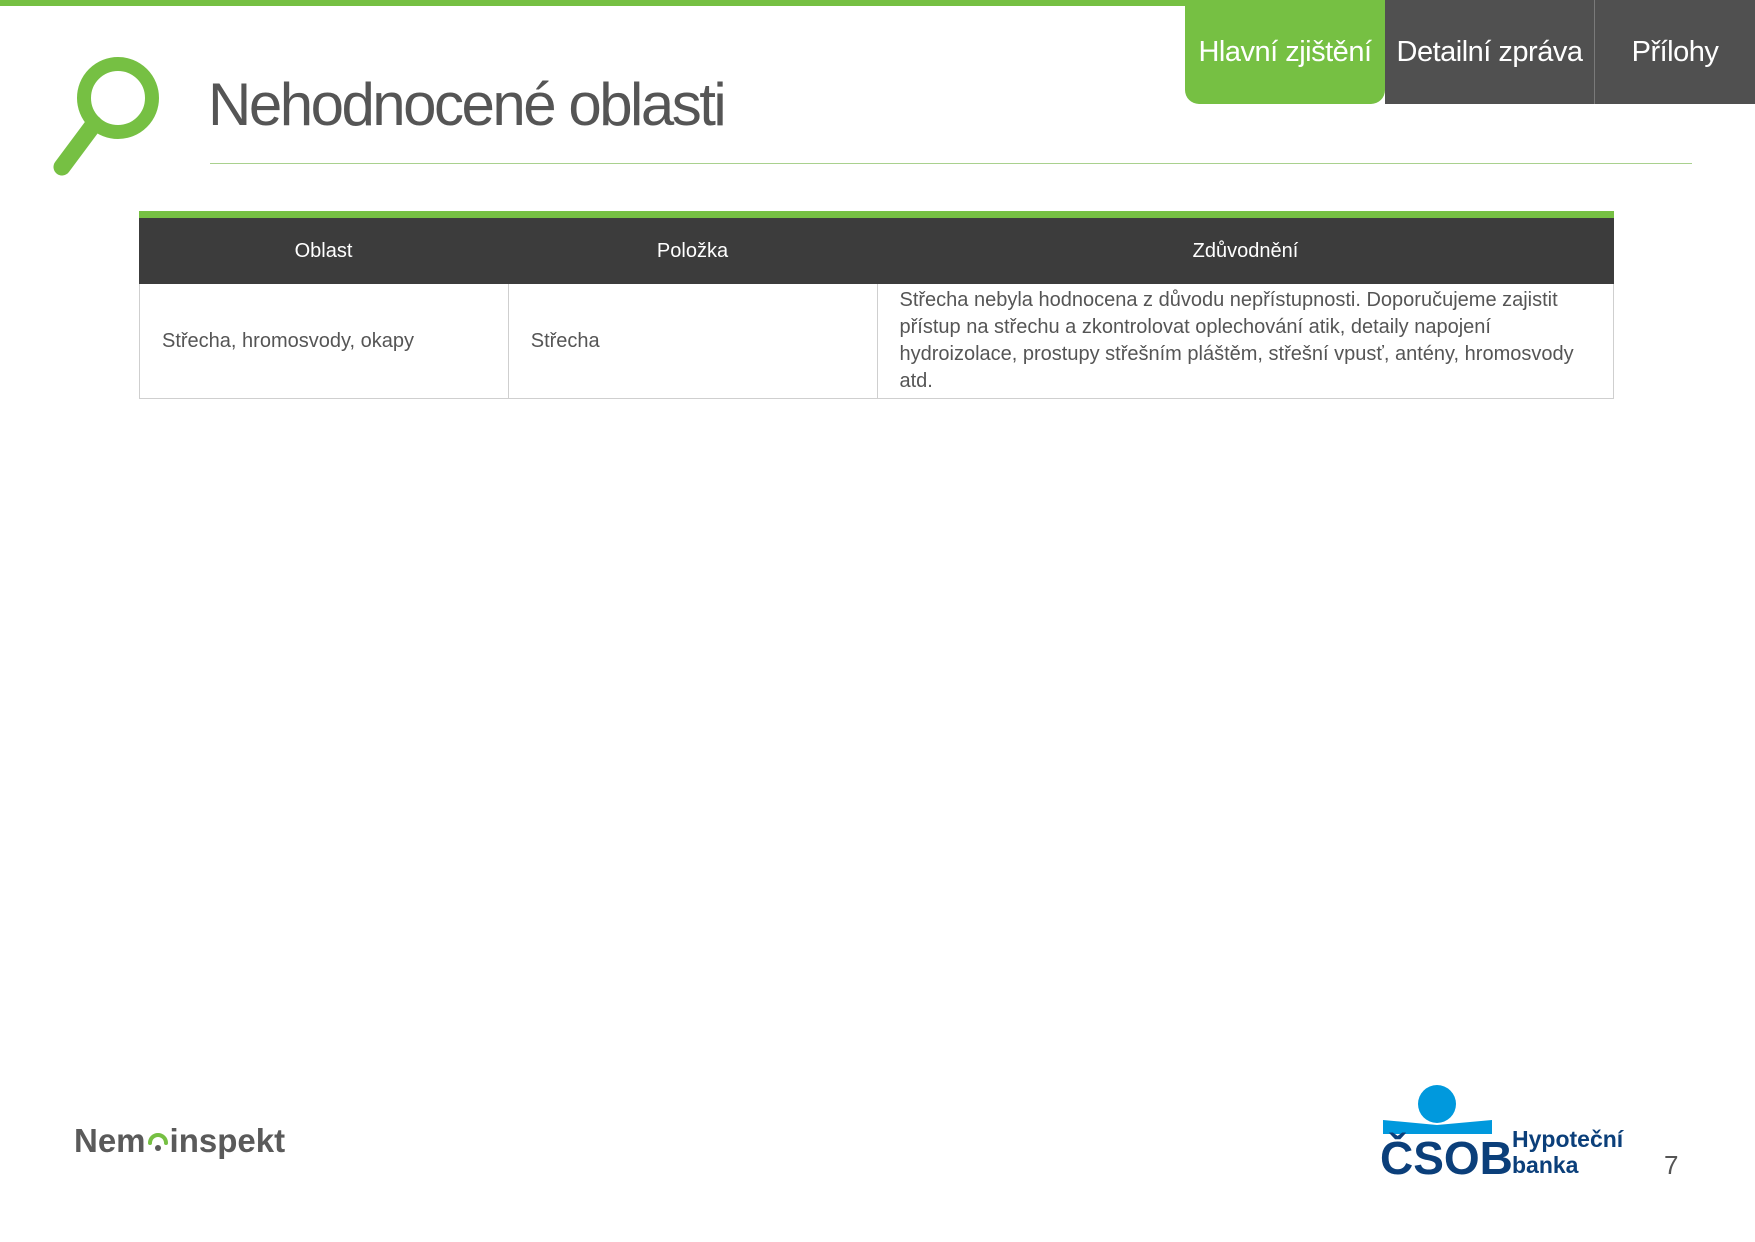 The width and height of the screenshot is (1755, 1242). What do you see at coordinates (876, 214) in the screenshot?
I see `table-accent-bar` at bounding box center [876, 214].